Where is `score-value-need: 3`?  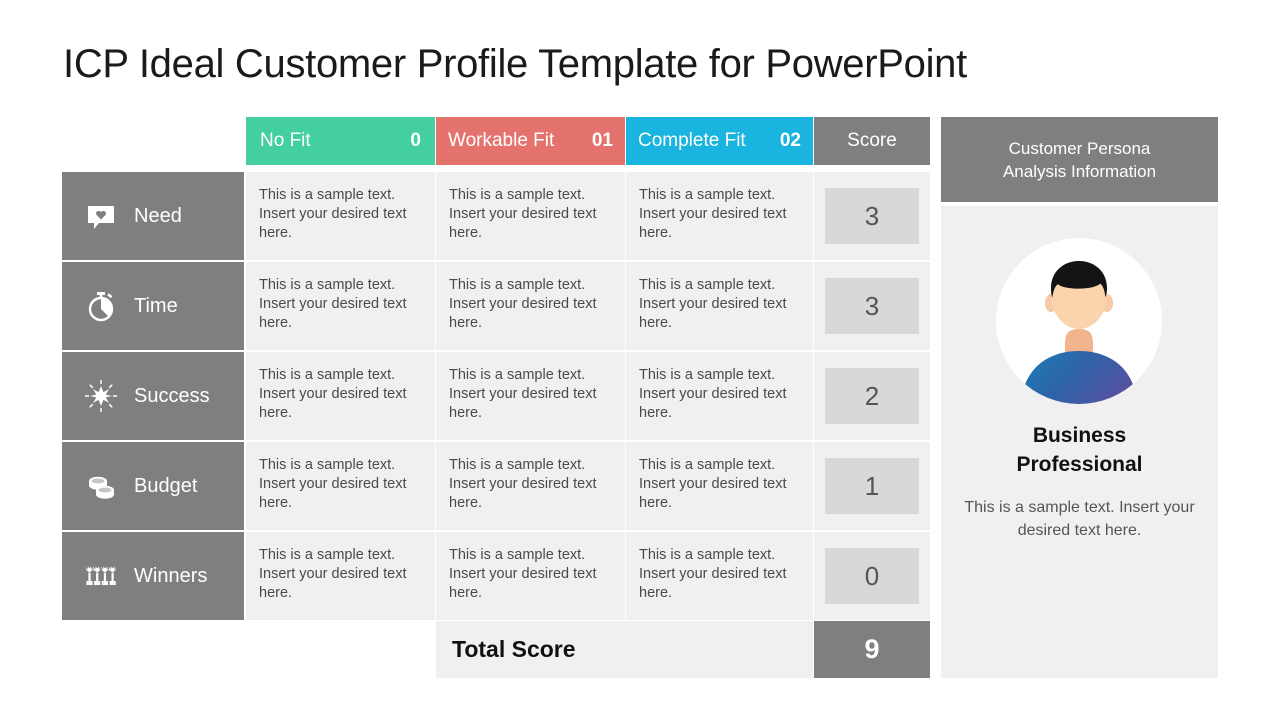 score-value-need: 3 is located at coordinates (872, 216).